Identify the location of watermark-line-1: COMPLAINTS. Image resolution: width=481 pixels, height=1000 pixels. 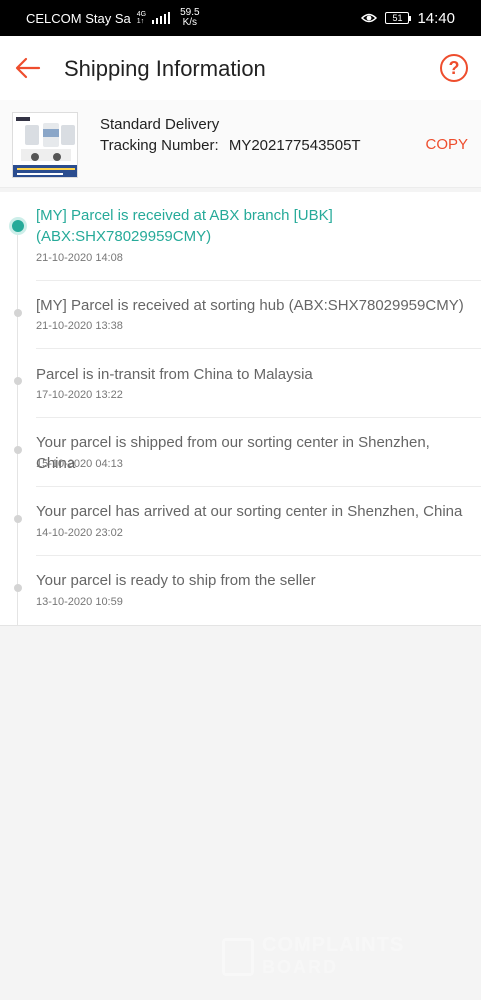
(333, 945).